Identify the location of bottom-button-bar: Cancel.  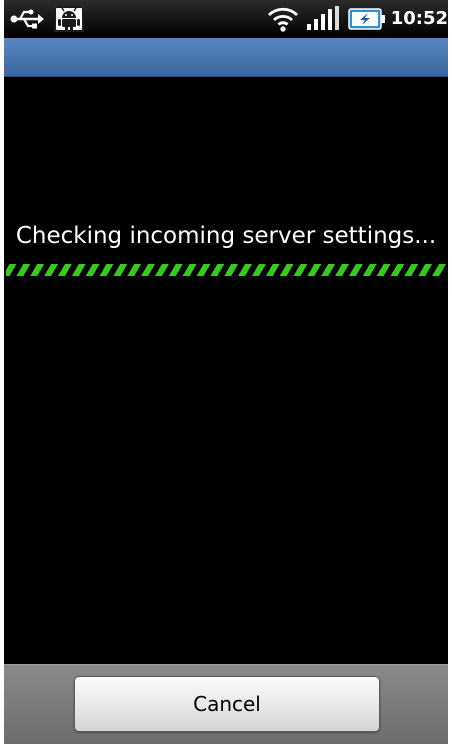
(226, 704).